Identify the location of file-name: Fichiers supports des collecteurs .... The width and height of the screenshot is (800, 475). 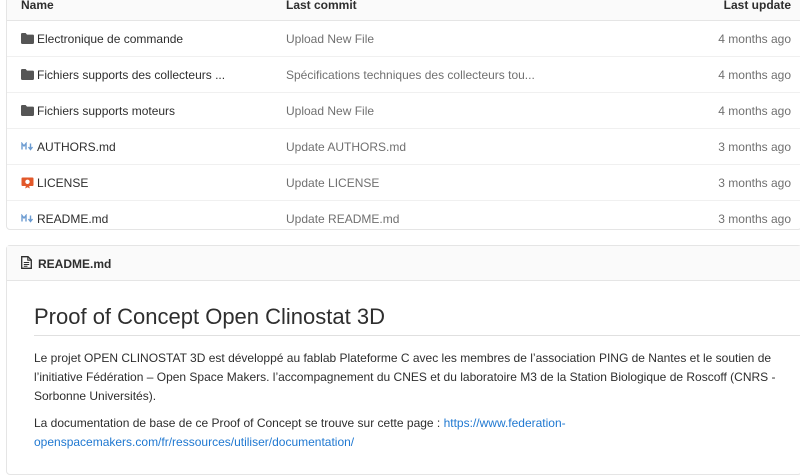
(131, 75).